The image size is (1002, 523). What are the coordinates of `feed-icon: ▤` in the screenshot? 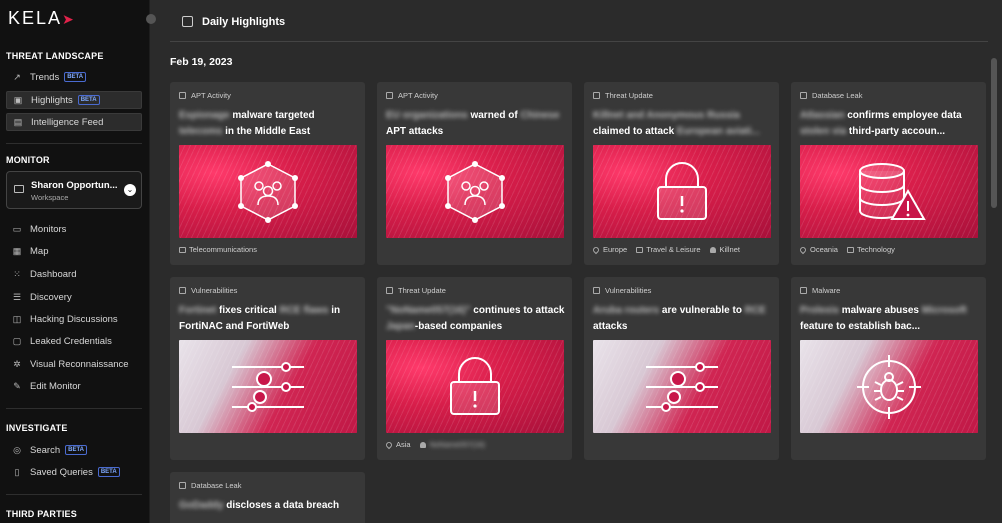 It's located at (18, 121).